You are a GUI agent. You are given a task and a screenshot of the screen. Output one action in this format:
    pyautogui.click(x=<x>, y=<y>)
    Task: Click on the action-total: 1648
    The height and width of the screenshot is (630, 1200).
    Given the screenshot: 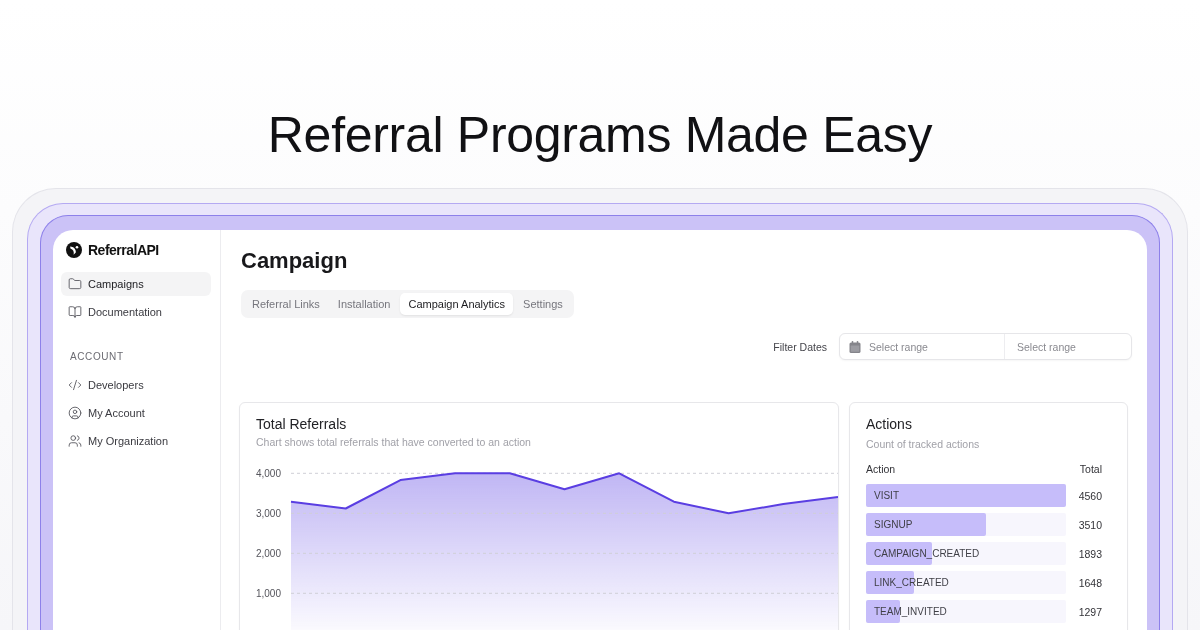 What is the action you would take?
    pyautogui.click(x=1090, y=582)
    